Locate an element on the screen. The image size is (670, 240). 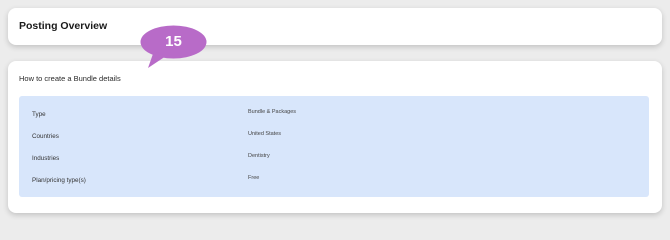
detail-value: Dentistry is located at coordinates (259, 156).